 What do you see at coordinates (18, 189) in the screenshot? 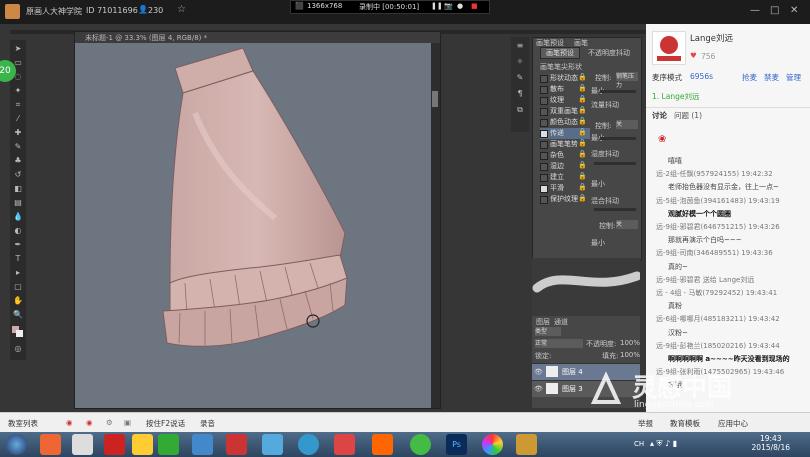
I see `eraser-icon: ◧` at bounding box center [18, 189].